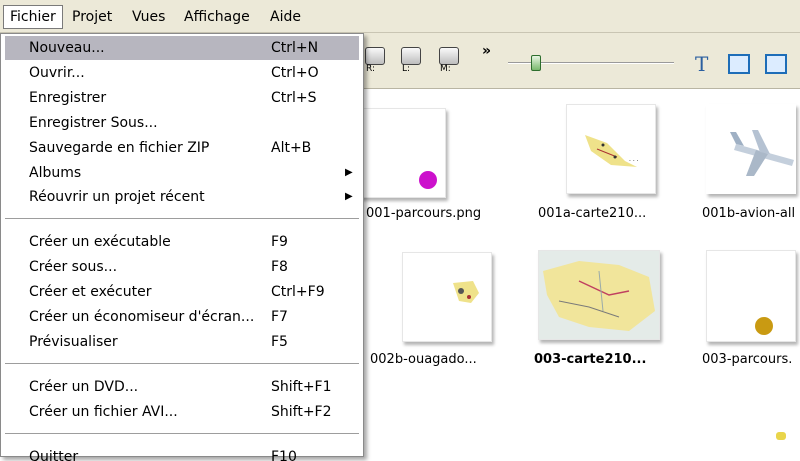 This screenshot has height=461, width=800. What do you see at coordinates (375, 59) in the screenshot?
I see `group-r-icon: R:` at bounding box center [375, 59].